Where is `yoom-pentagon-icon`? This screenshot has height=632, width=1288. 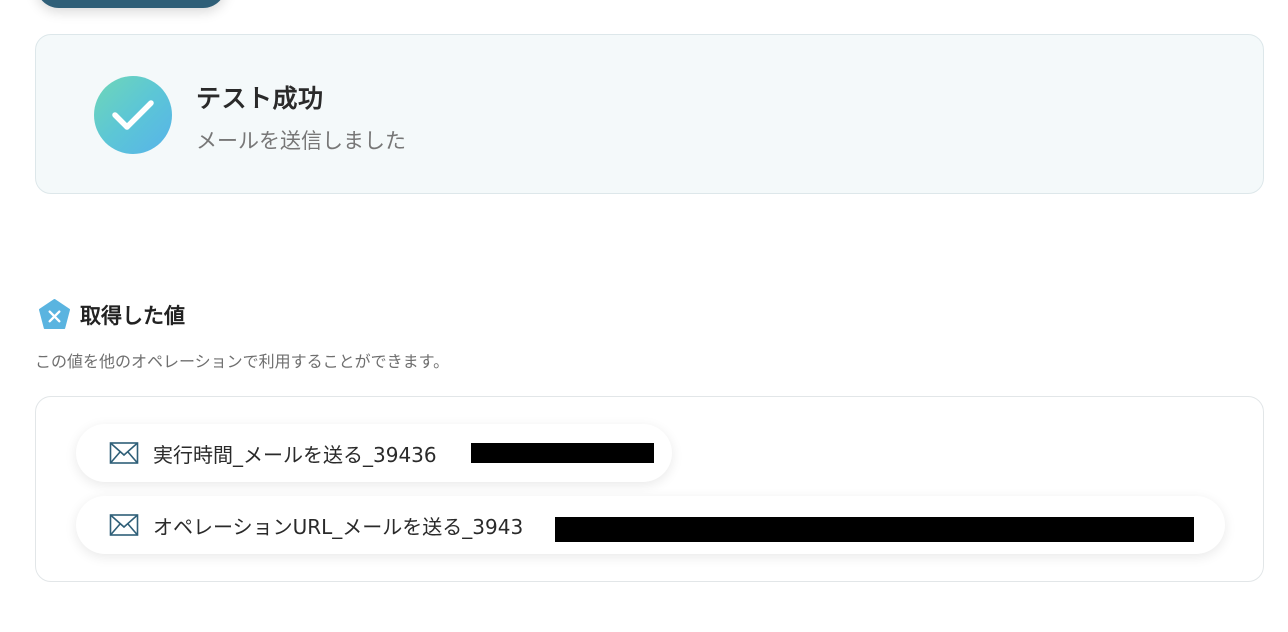
yoom-pentagon-icon is located at coordinates (54, 314).